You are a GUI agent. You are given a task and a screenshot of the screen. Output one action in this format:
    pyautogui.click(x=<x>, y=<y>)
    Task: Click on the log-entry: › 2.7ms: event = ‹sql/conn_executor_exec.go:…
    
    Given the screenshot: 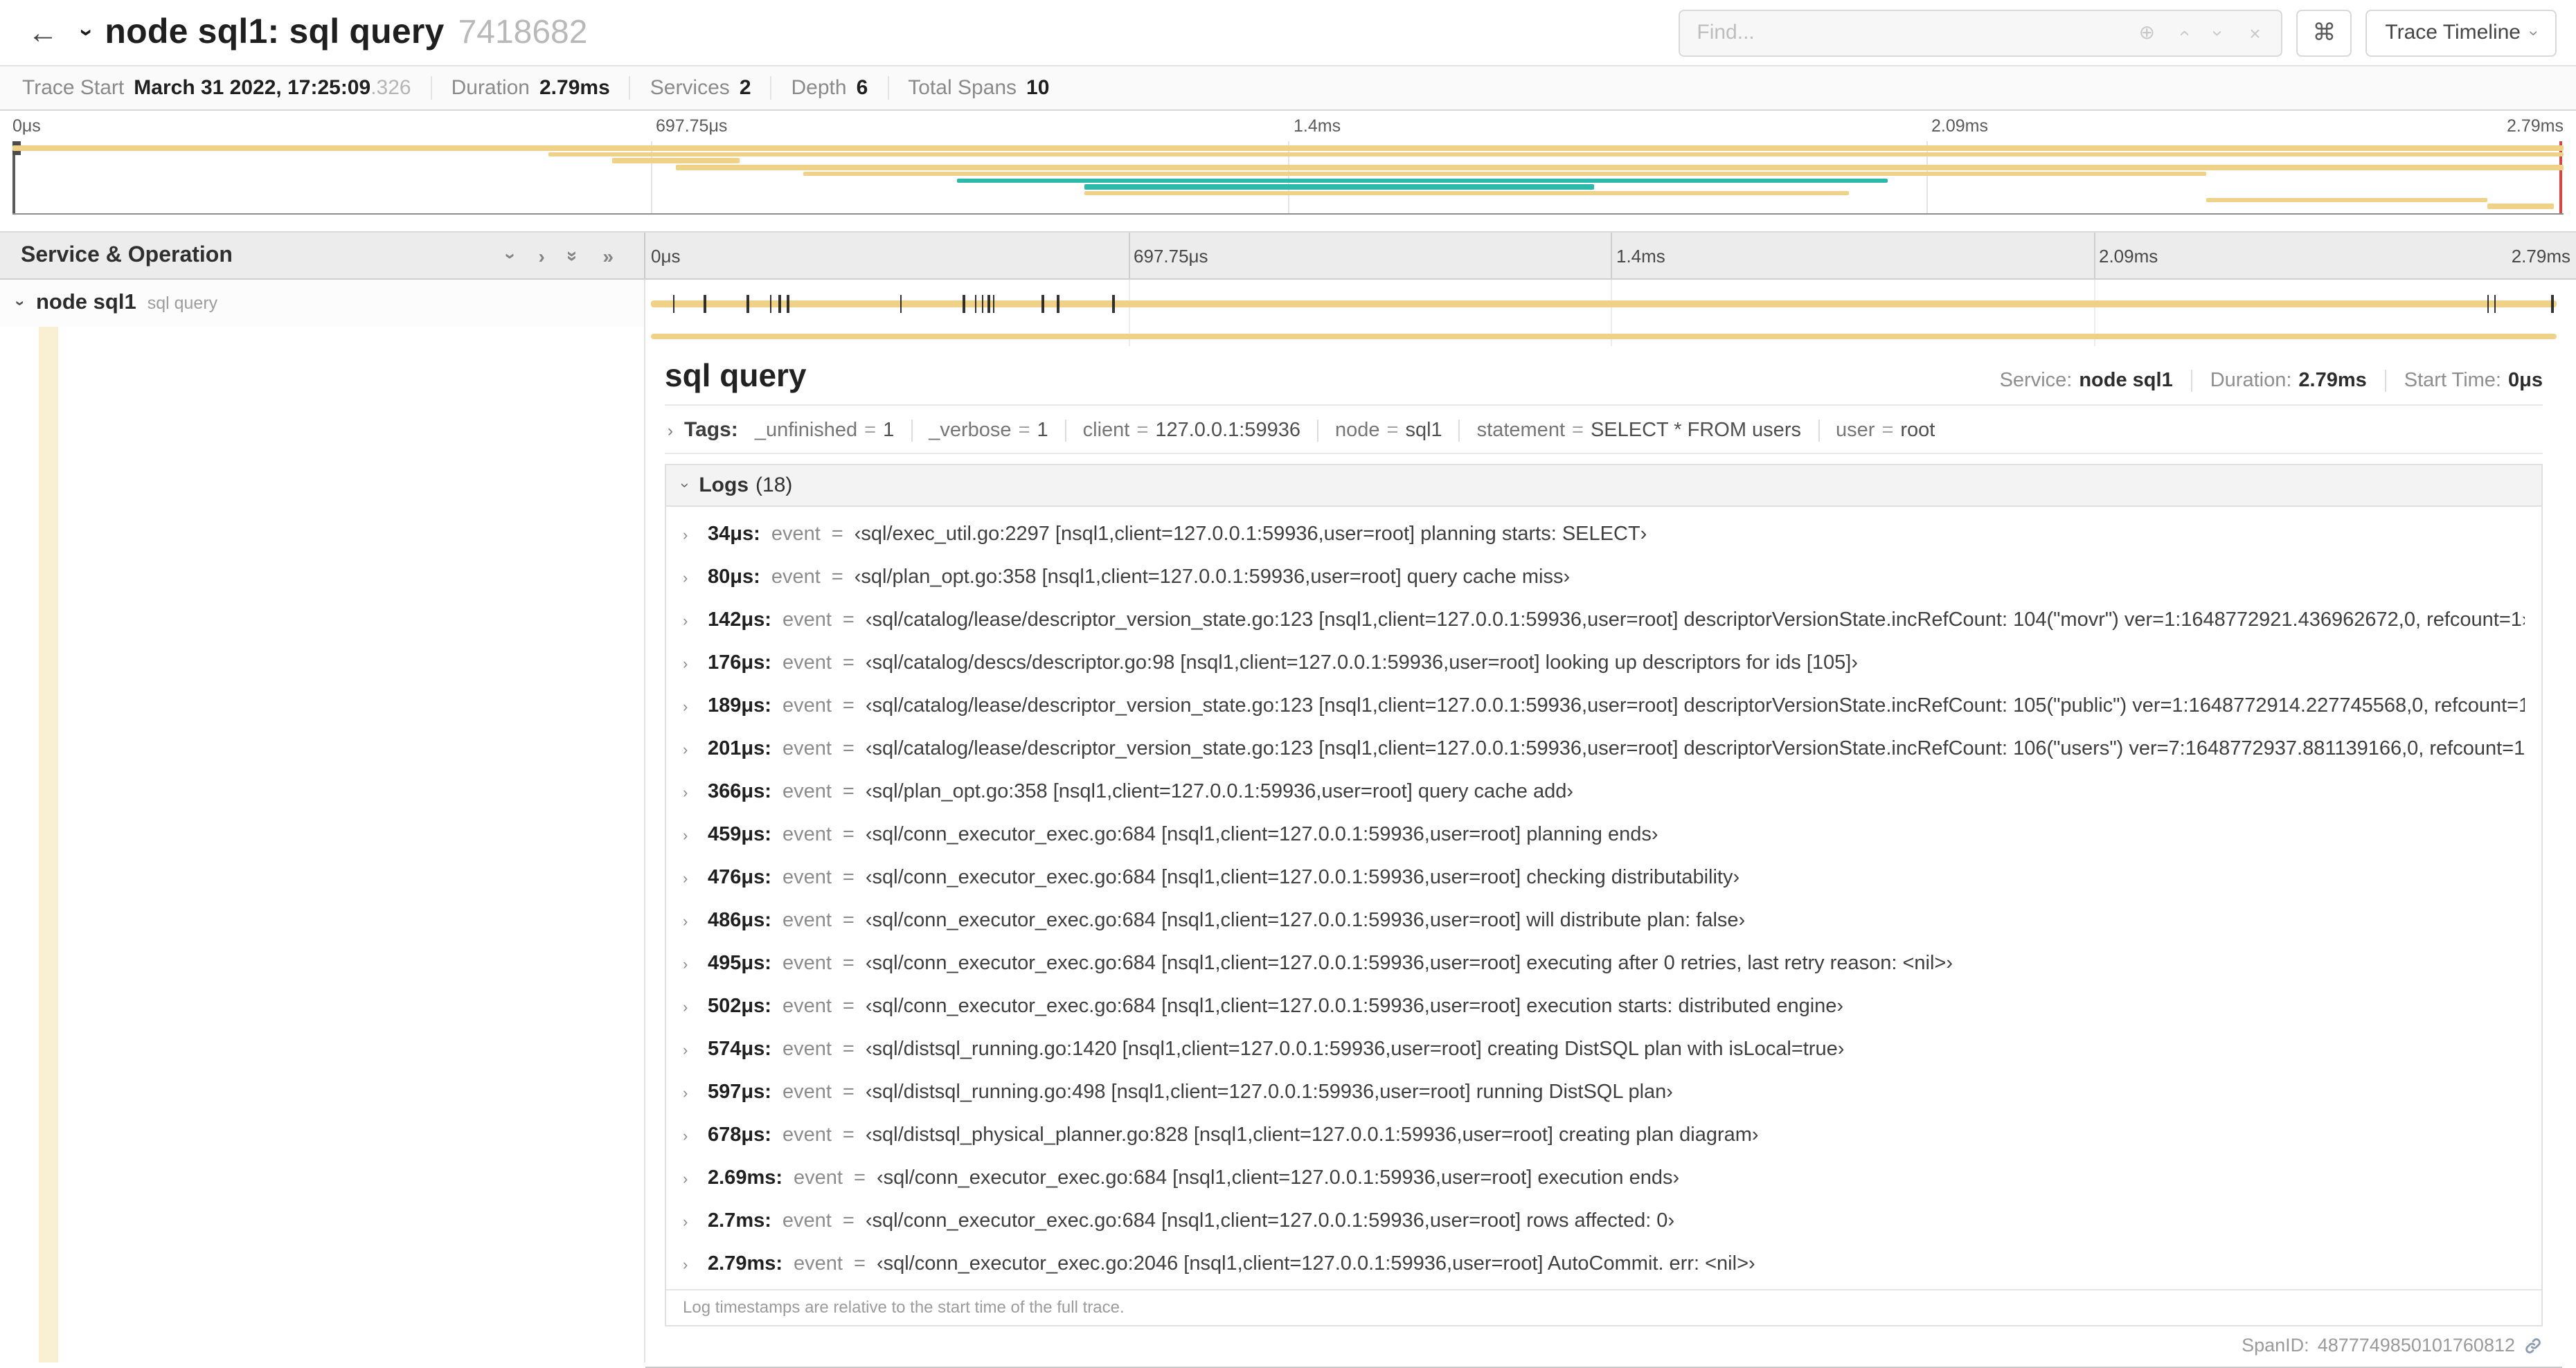 What is the action you would take?
    pyautogui.click(x=1604, y=1220)
    